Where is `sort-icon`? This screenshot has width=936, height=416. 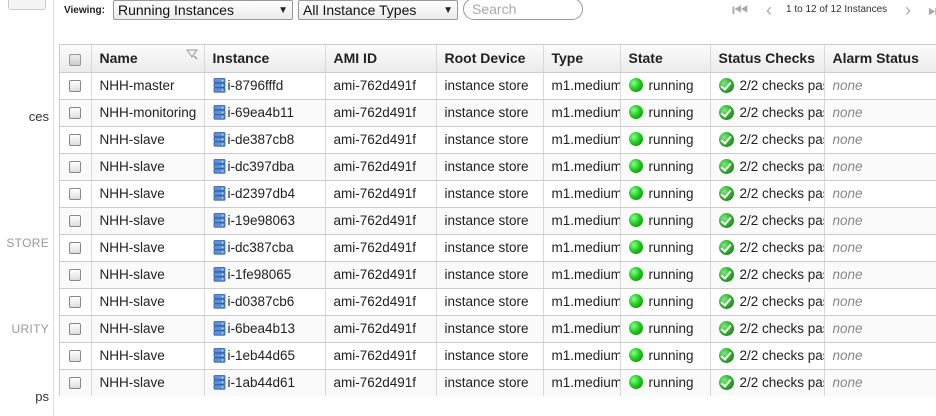
sort-icon is located at coordinates (191, 54).